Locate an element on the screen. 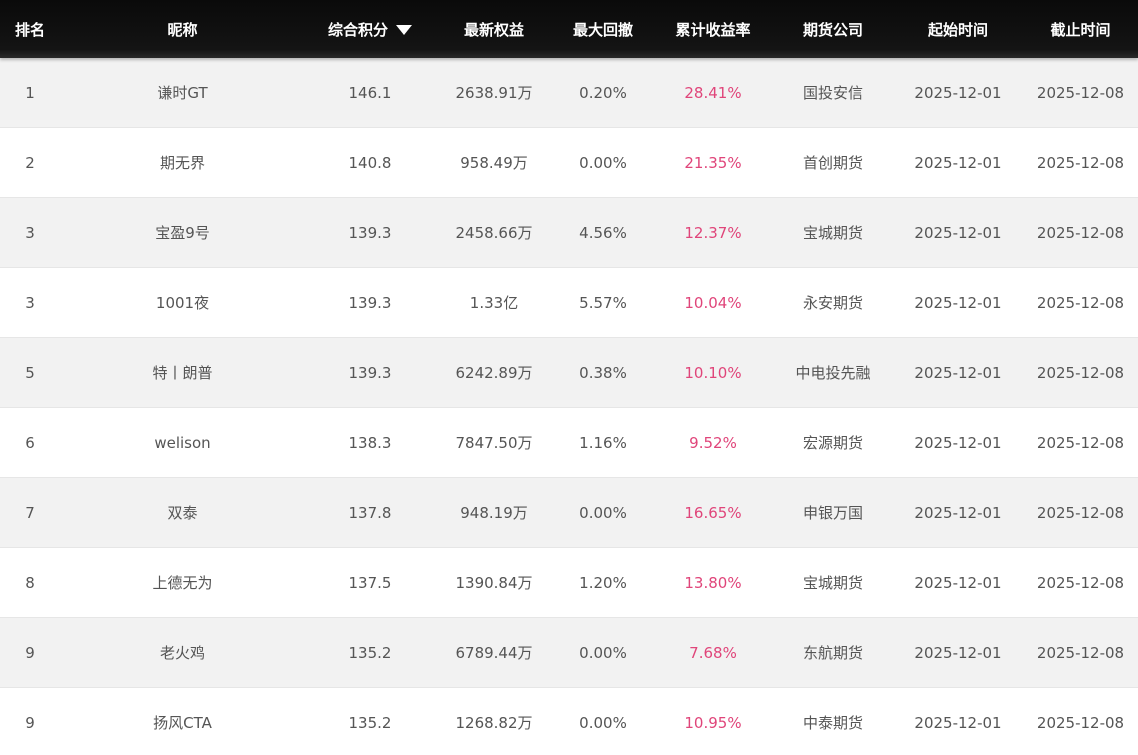 The height and width of the screenshot is (755, 1138). equity-cell: 6789.44万 is located at coordinates (494, 653).